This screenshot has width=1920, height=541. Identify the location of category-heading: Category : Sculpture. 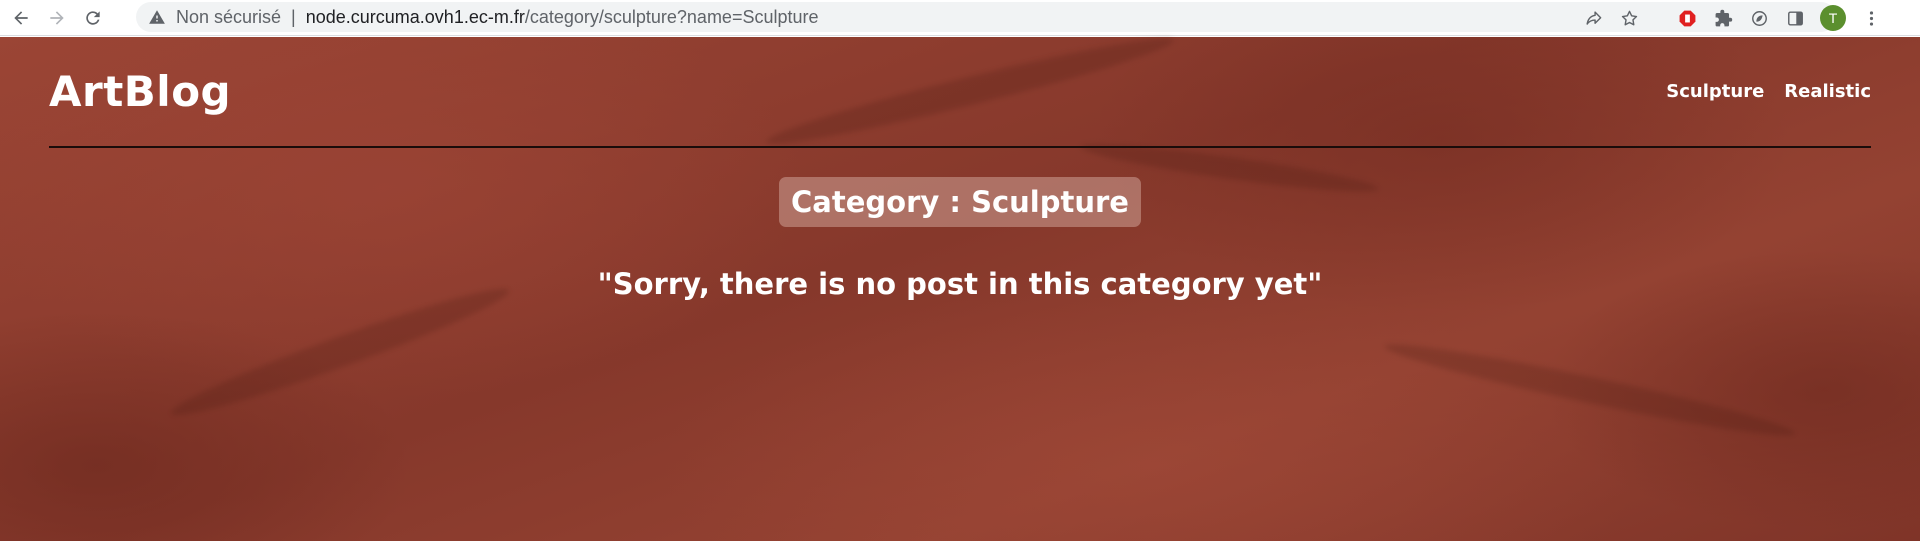
(960, 202).